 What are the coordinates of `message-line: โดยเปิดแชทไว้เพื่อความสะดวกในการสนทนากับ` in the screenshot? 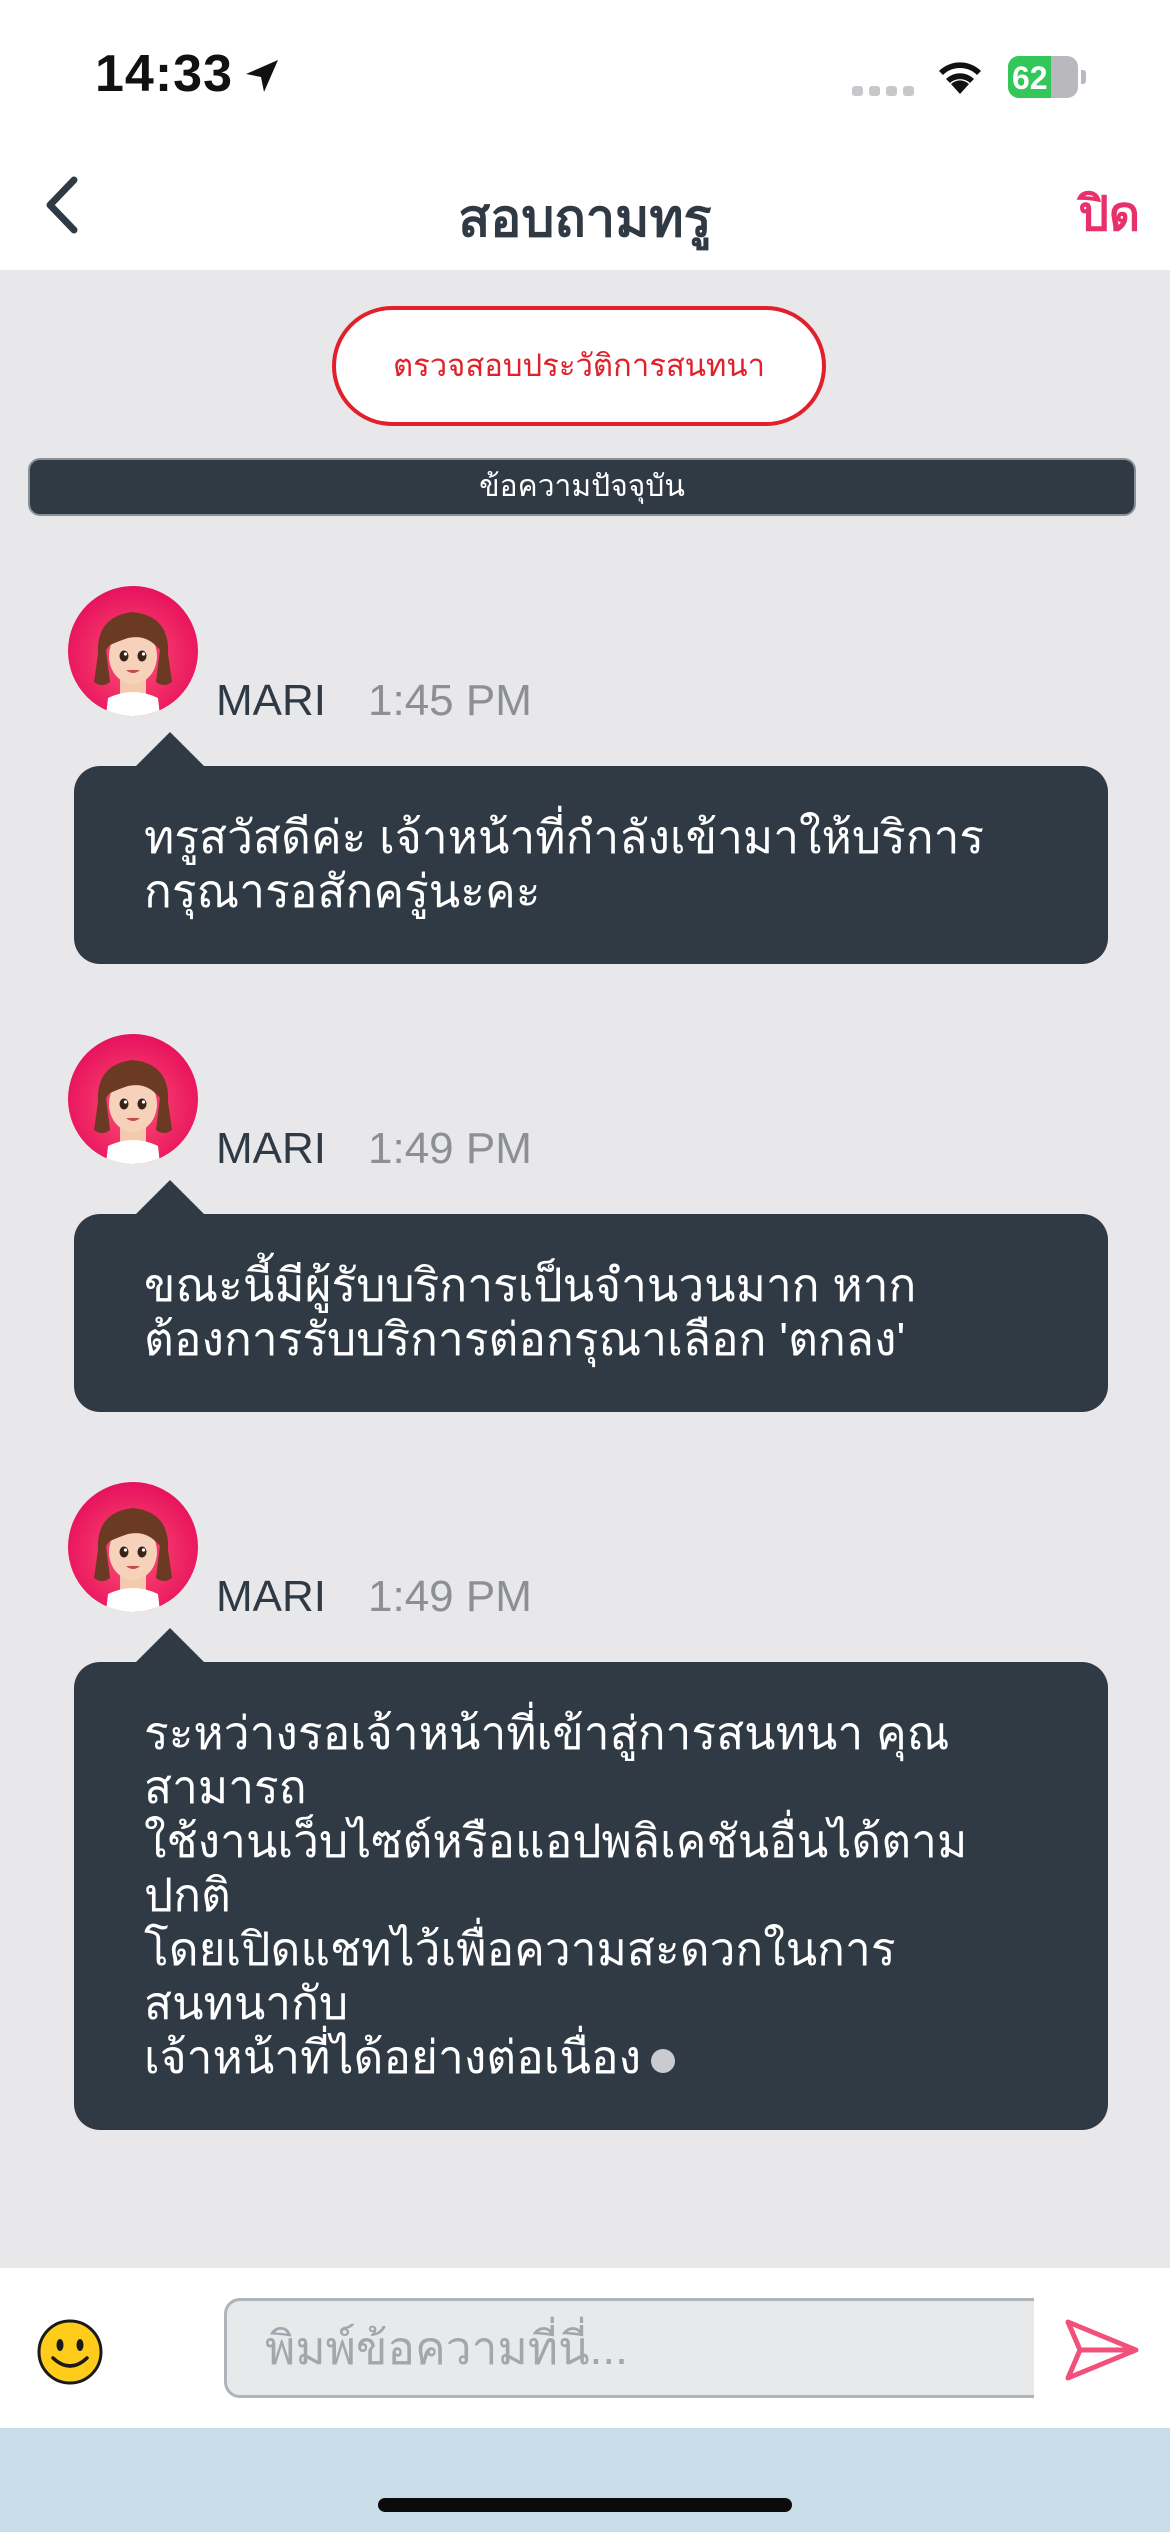 It's located at (591, 1976).